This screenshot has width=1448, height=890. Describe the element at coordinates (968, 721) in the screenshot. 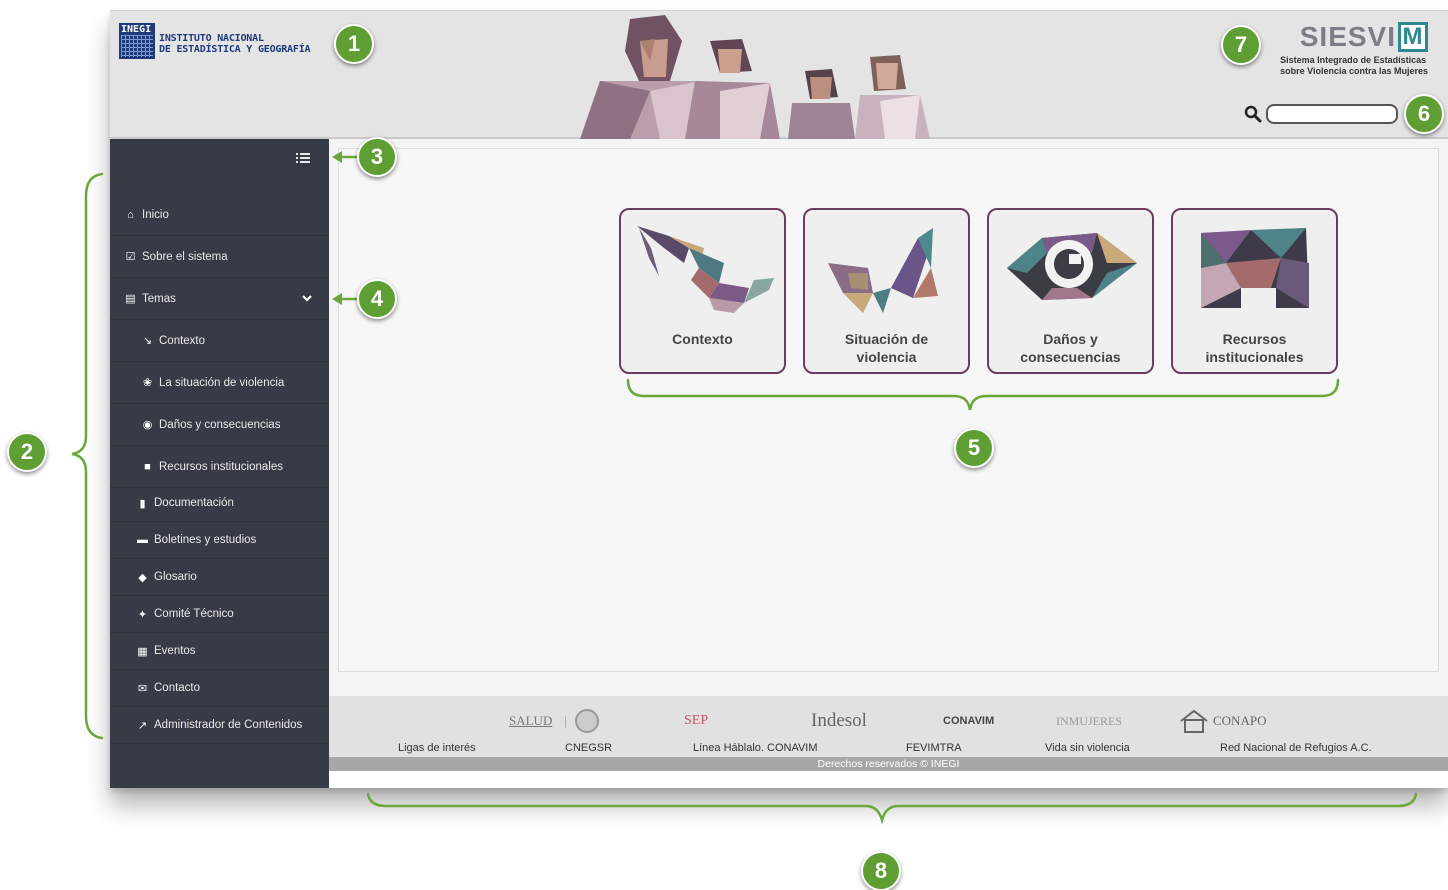

I see `logo-conavim: CONAVIM` at that location.